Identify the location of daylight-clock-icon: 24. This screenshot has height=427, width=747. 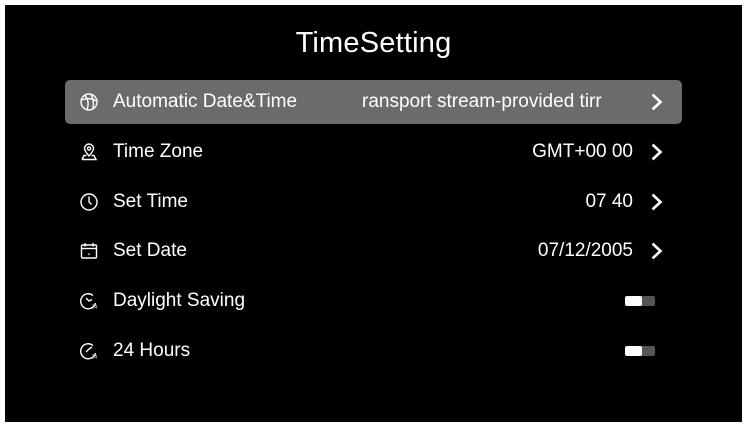
(89, 301).